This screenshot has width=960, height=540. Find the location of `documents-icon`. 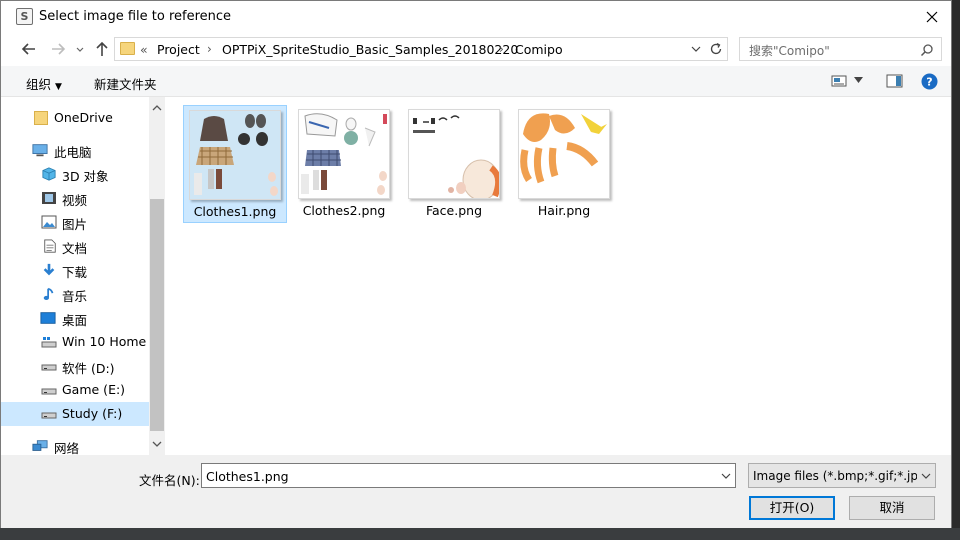

documents-icon is located at coordinates (50, 246).